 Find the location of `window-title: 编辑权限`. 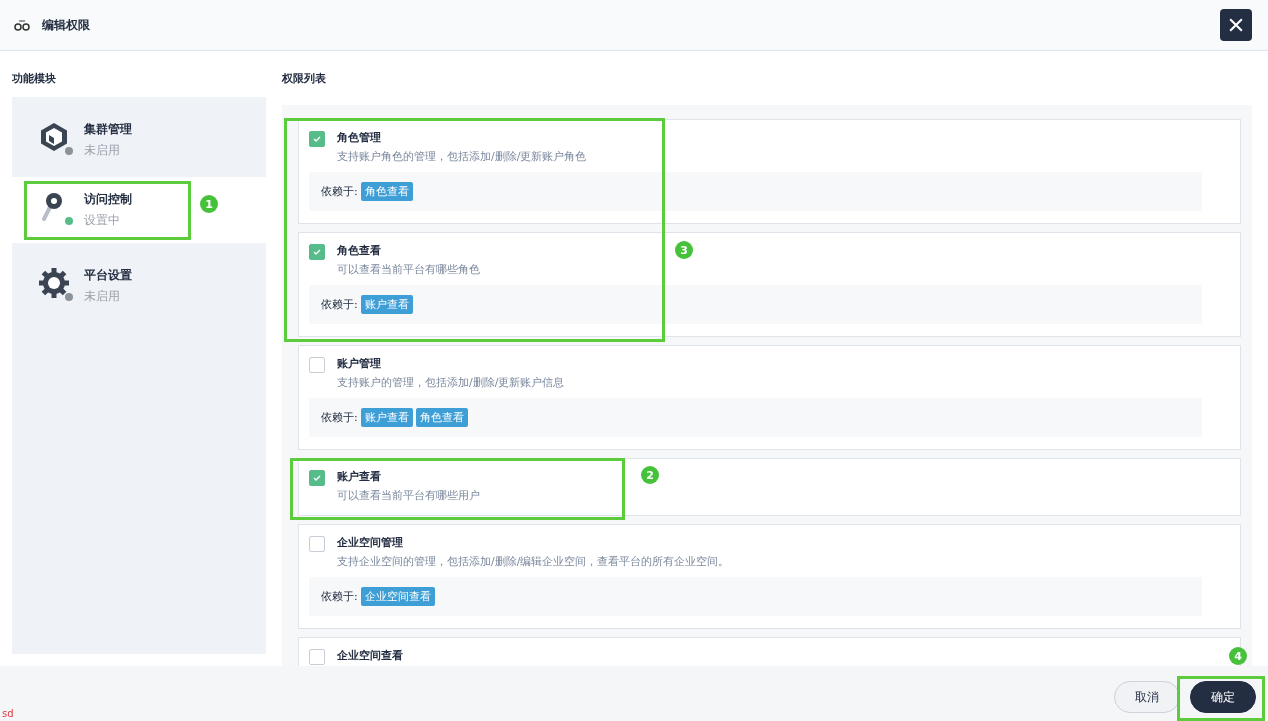

window-title: 编辑权限 is located at coordinates (66, 25).